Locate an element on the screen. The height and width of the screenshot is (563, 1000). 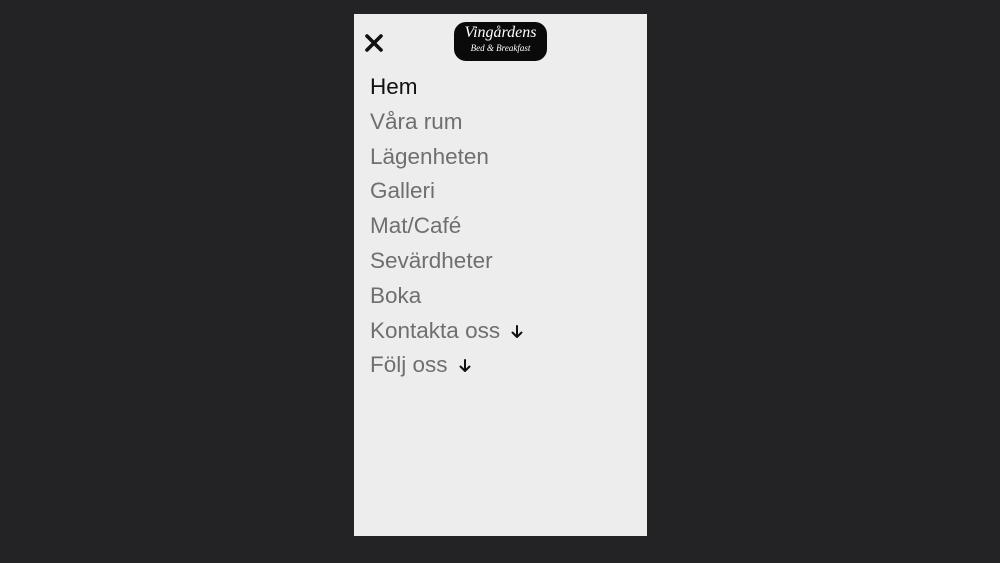
nav-link-galleri: Galleri is located at coordinates (402, 190).